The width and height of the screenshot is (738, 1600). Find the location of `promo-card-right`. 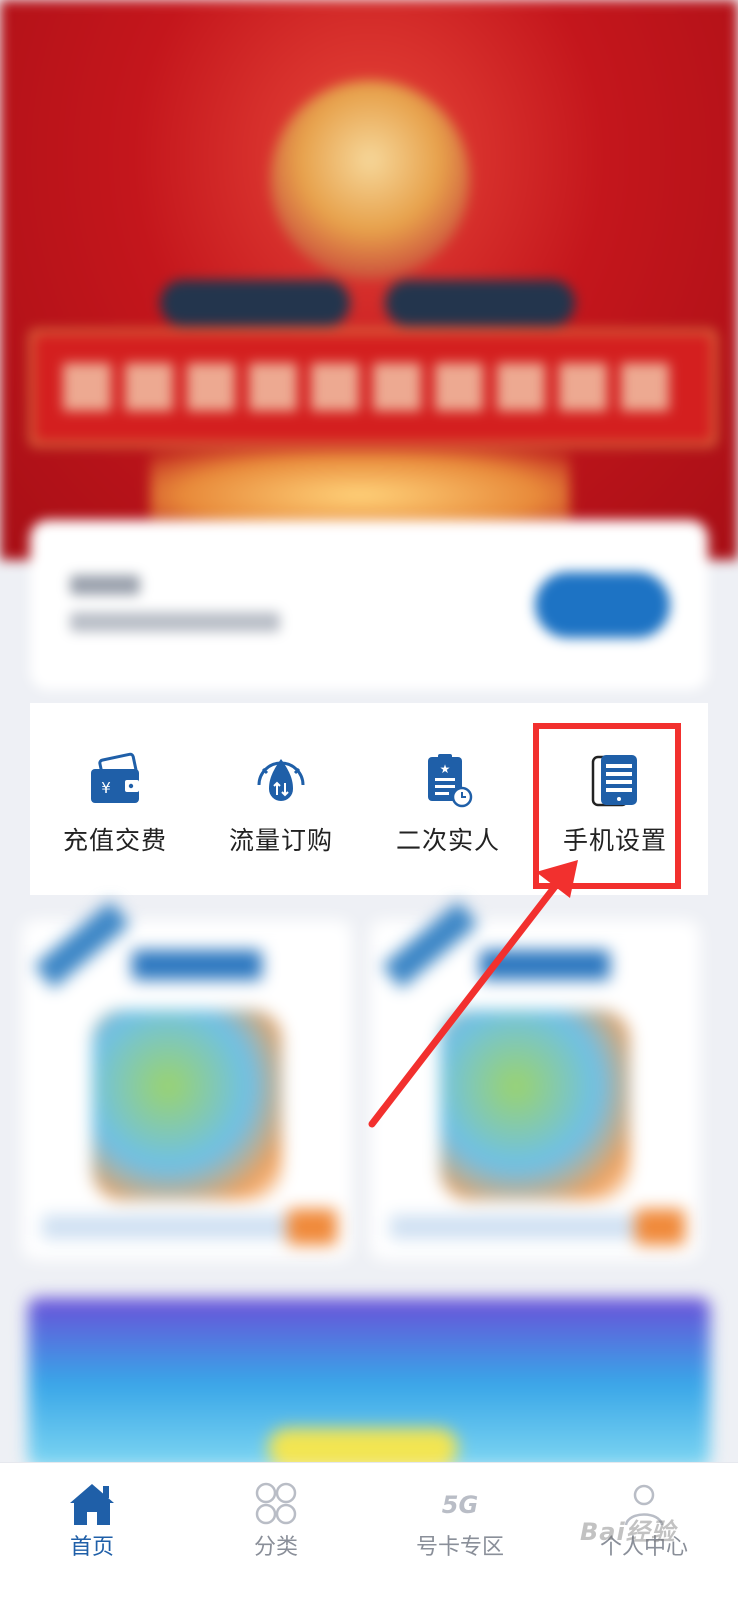

promo-card-right is located at coordinates (535, 1080).